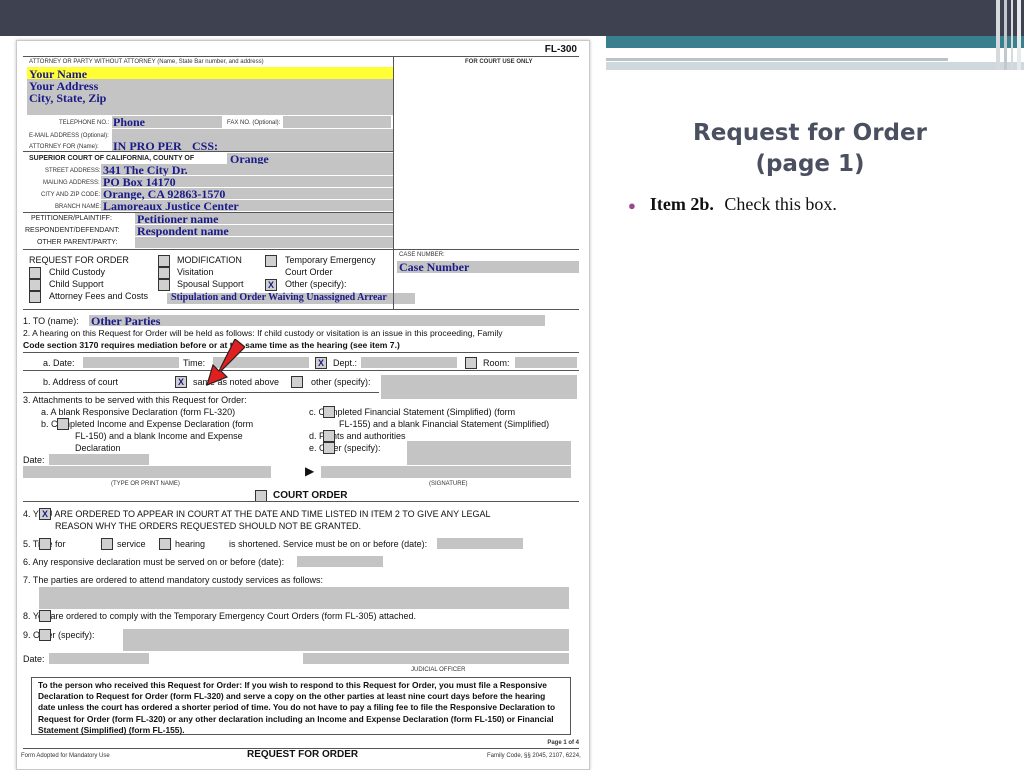  I want to click on time-label: Time:, so click(194, 363).